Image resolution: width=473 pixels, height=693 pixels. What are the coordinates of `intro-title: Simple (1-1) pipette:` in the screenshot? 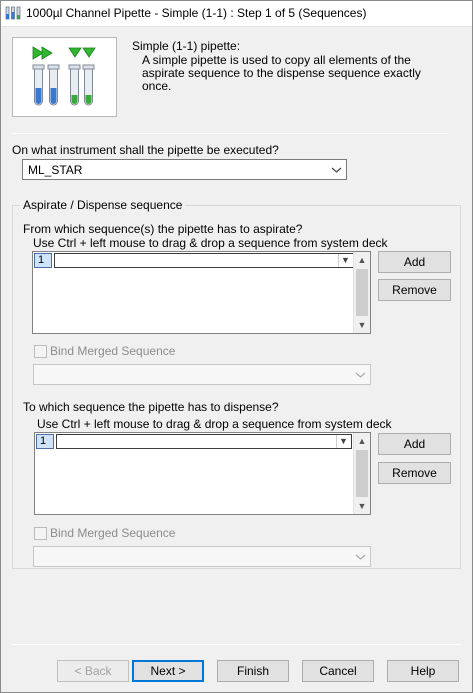 It's located at (186, 46).